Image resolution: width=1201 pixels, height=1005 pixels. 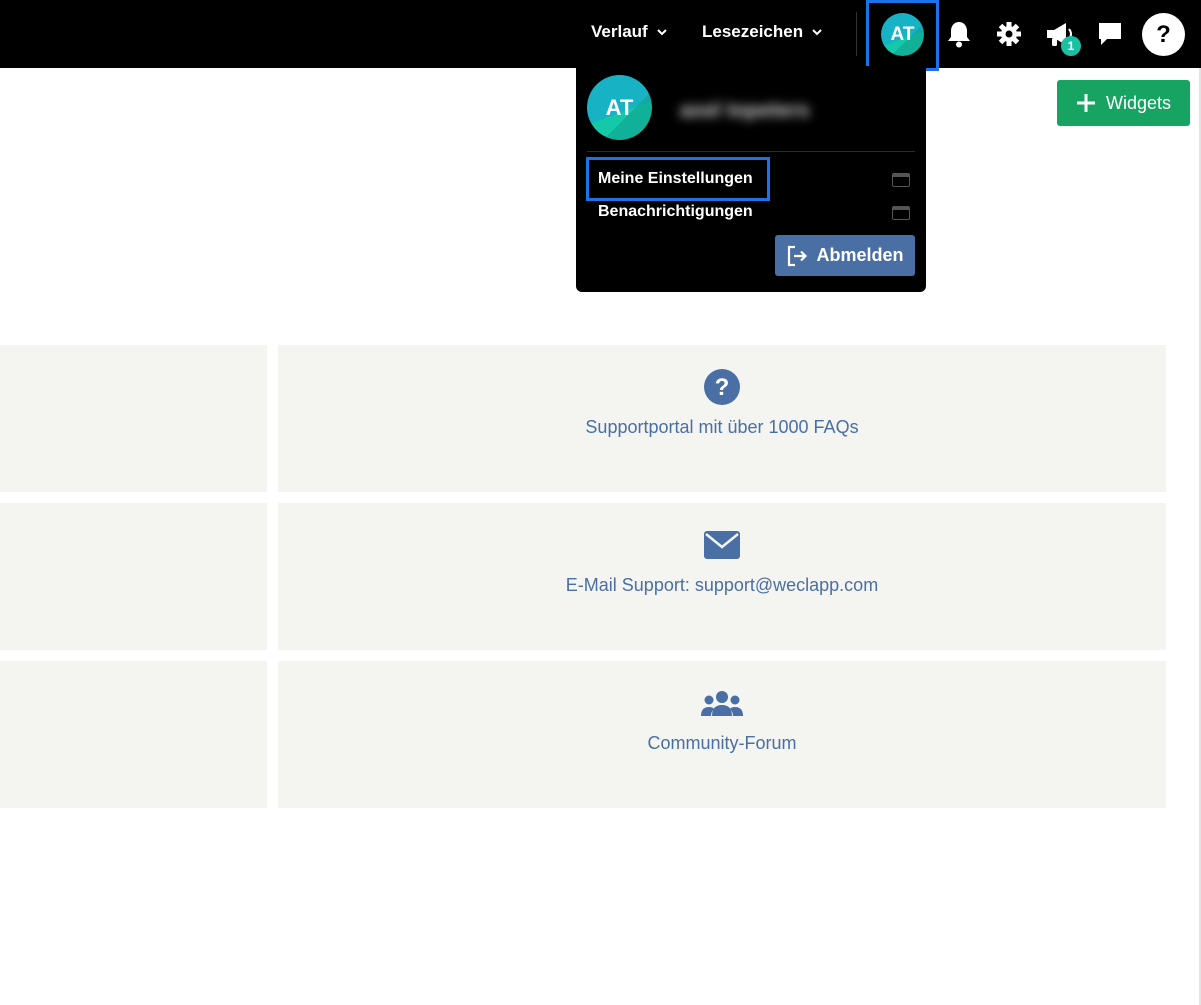 I want to click on logout-button: Abmelden, so click(x=845, y=255).